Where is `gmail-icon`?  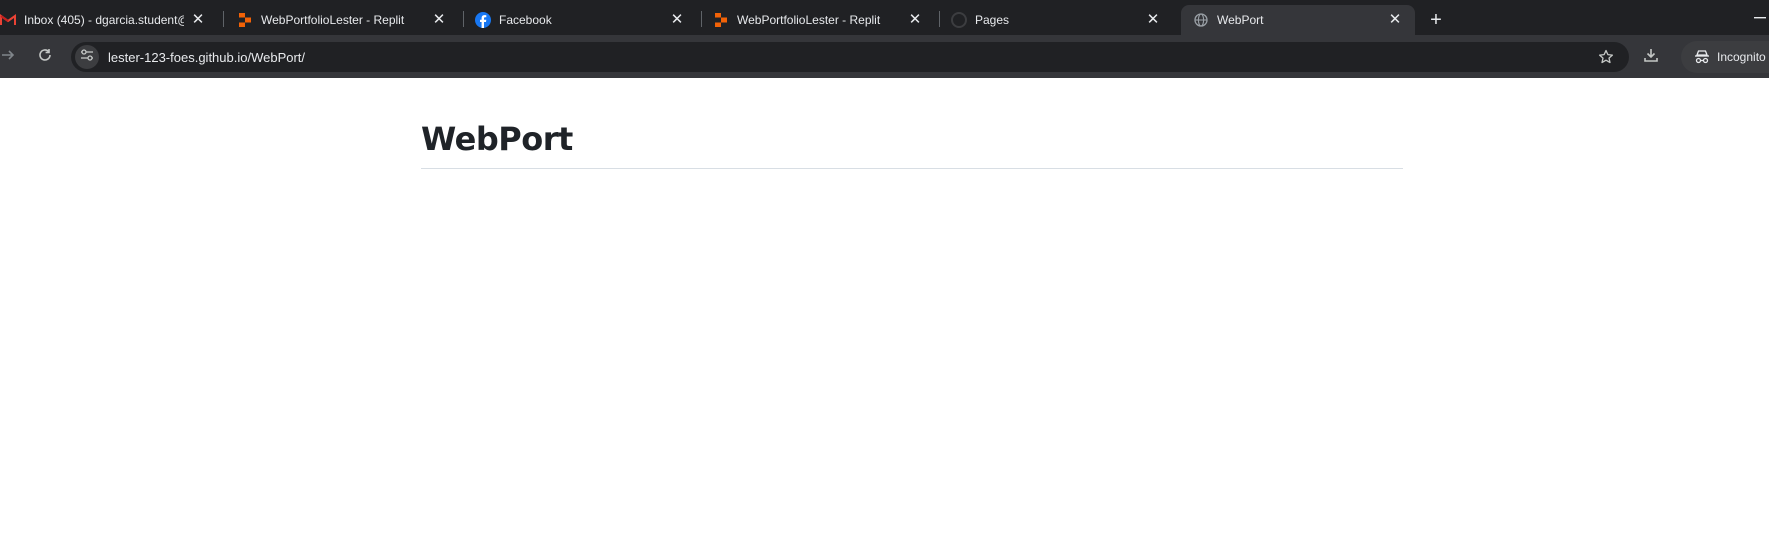
gmail-icon is located at coordinates (8, 20).